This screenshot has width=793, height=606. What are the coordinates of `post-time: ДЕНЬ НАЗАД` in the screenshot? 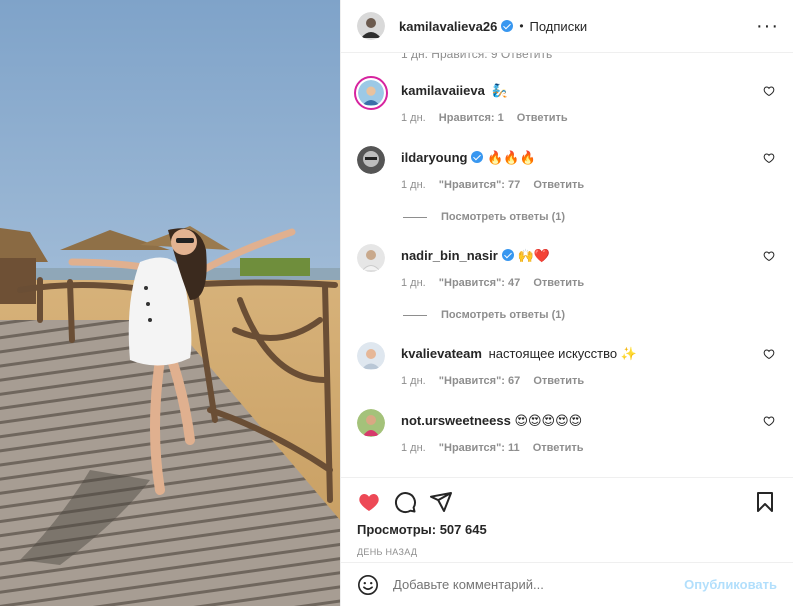 It's located at (387, 552).